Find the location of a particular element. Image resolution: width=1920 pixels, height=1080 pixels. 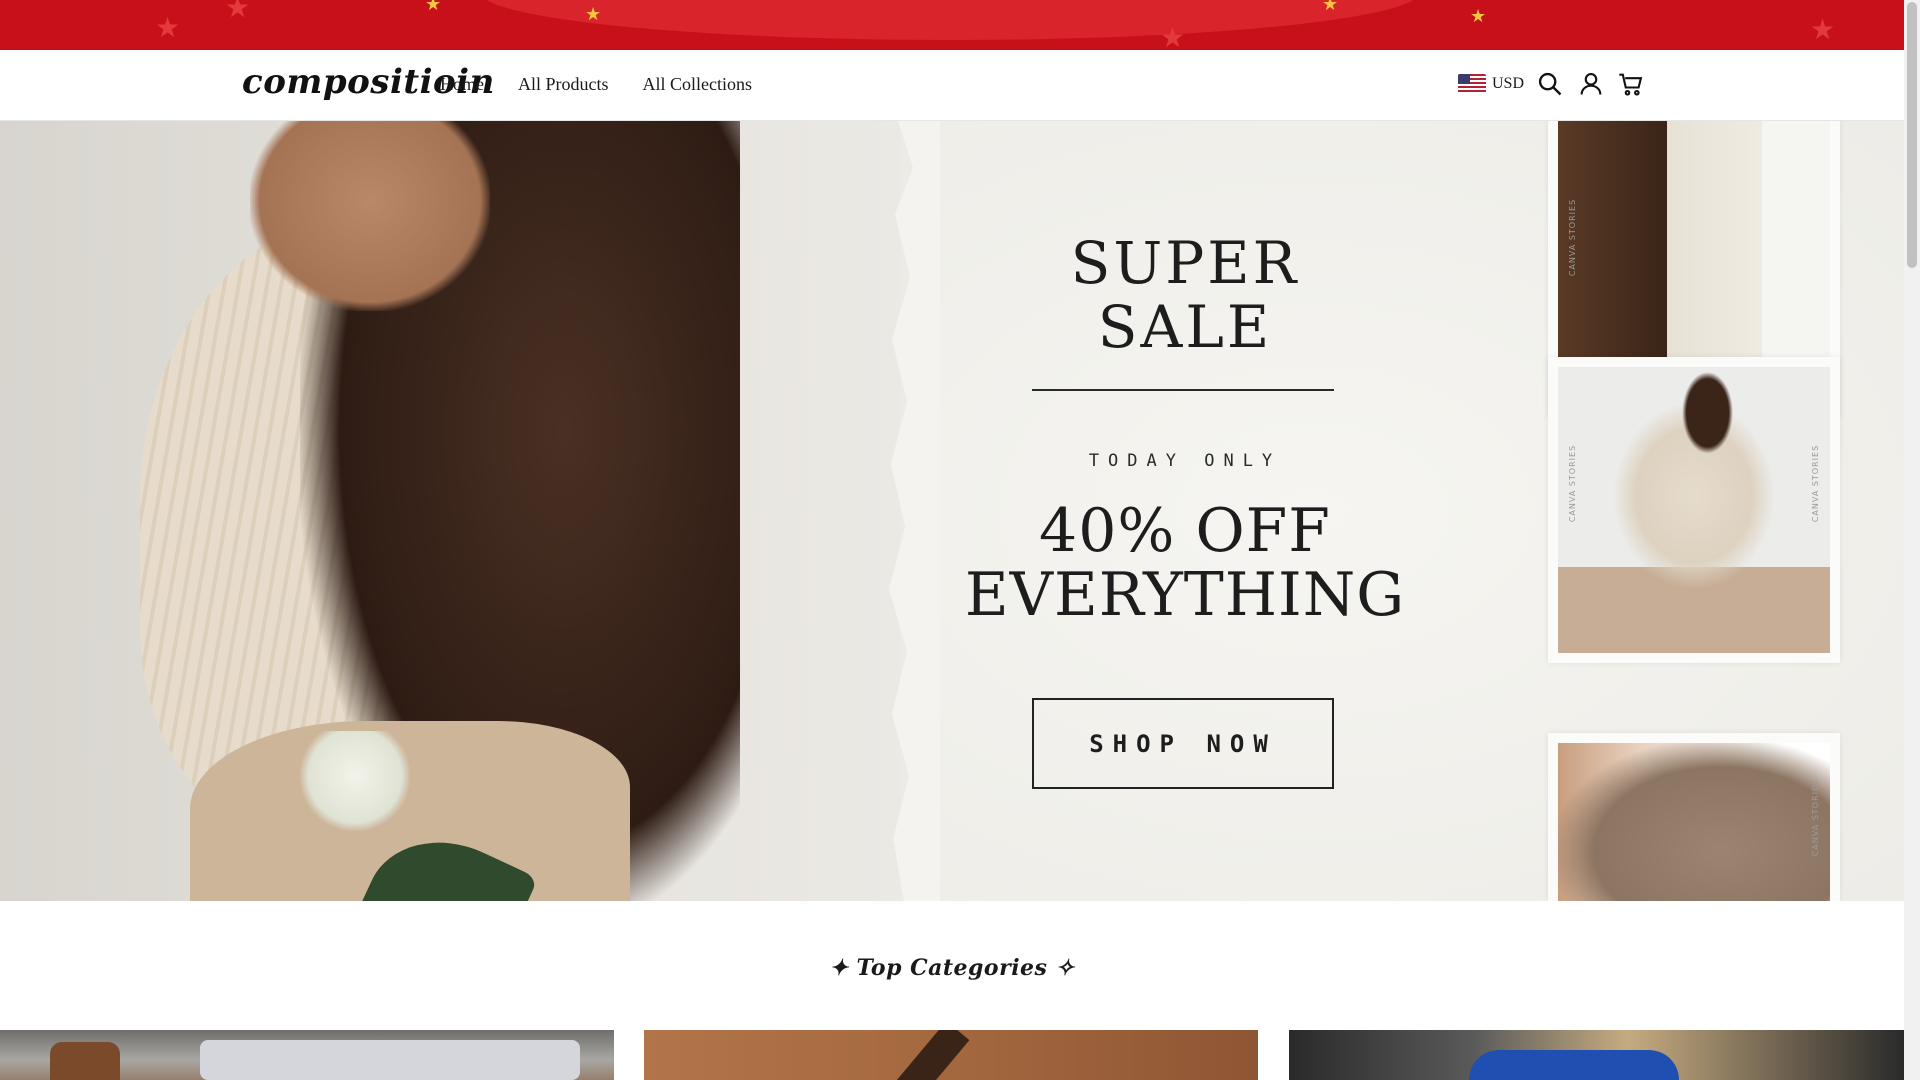

currency-selector: USD is located at coordinates (1491, 84).